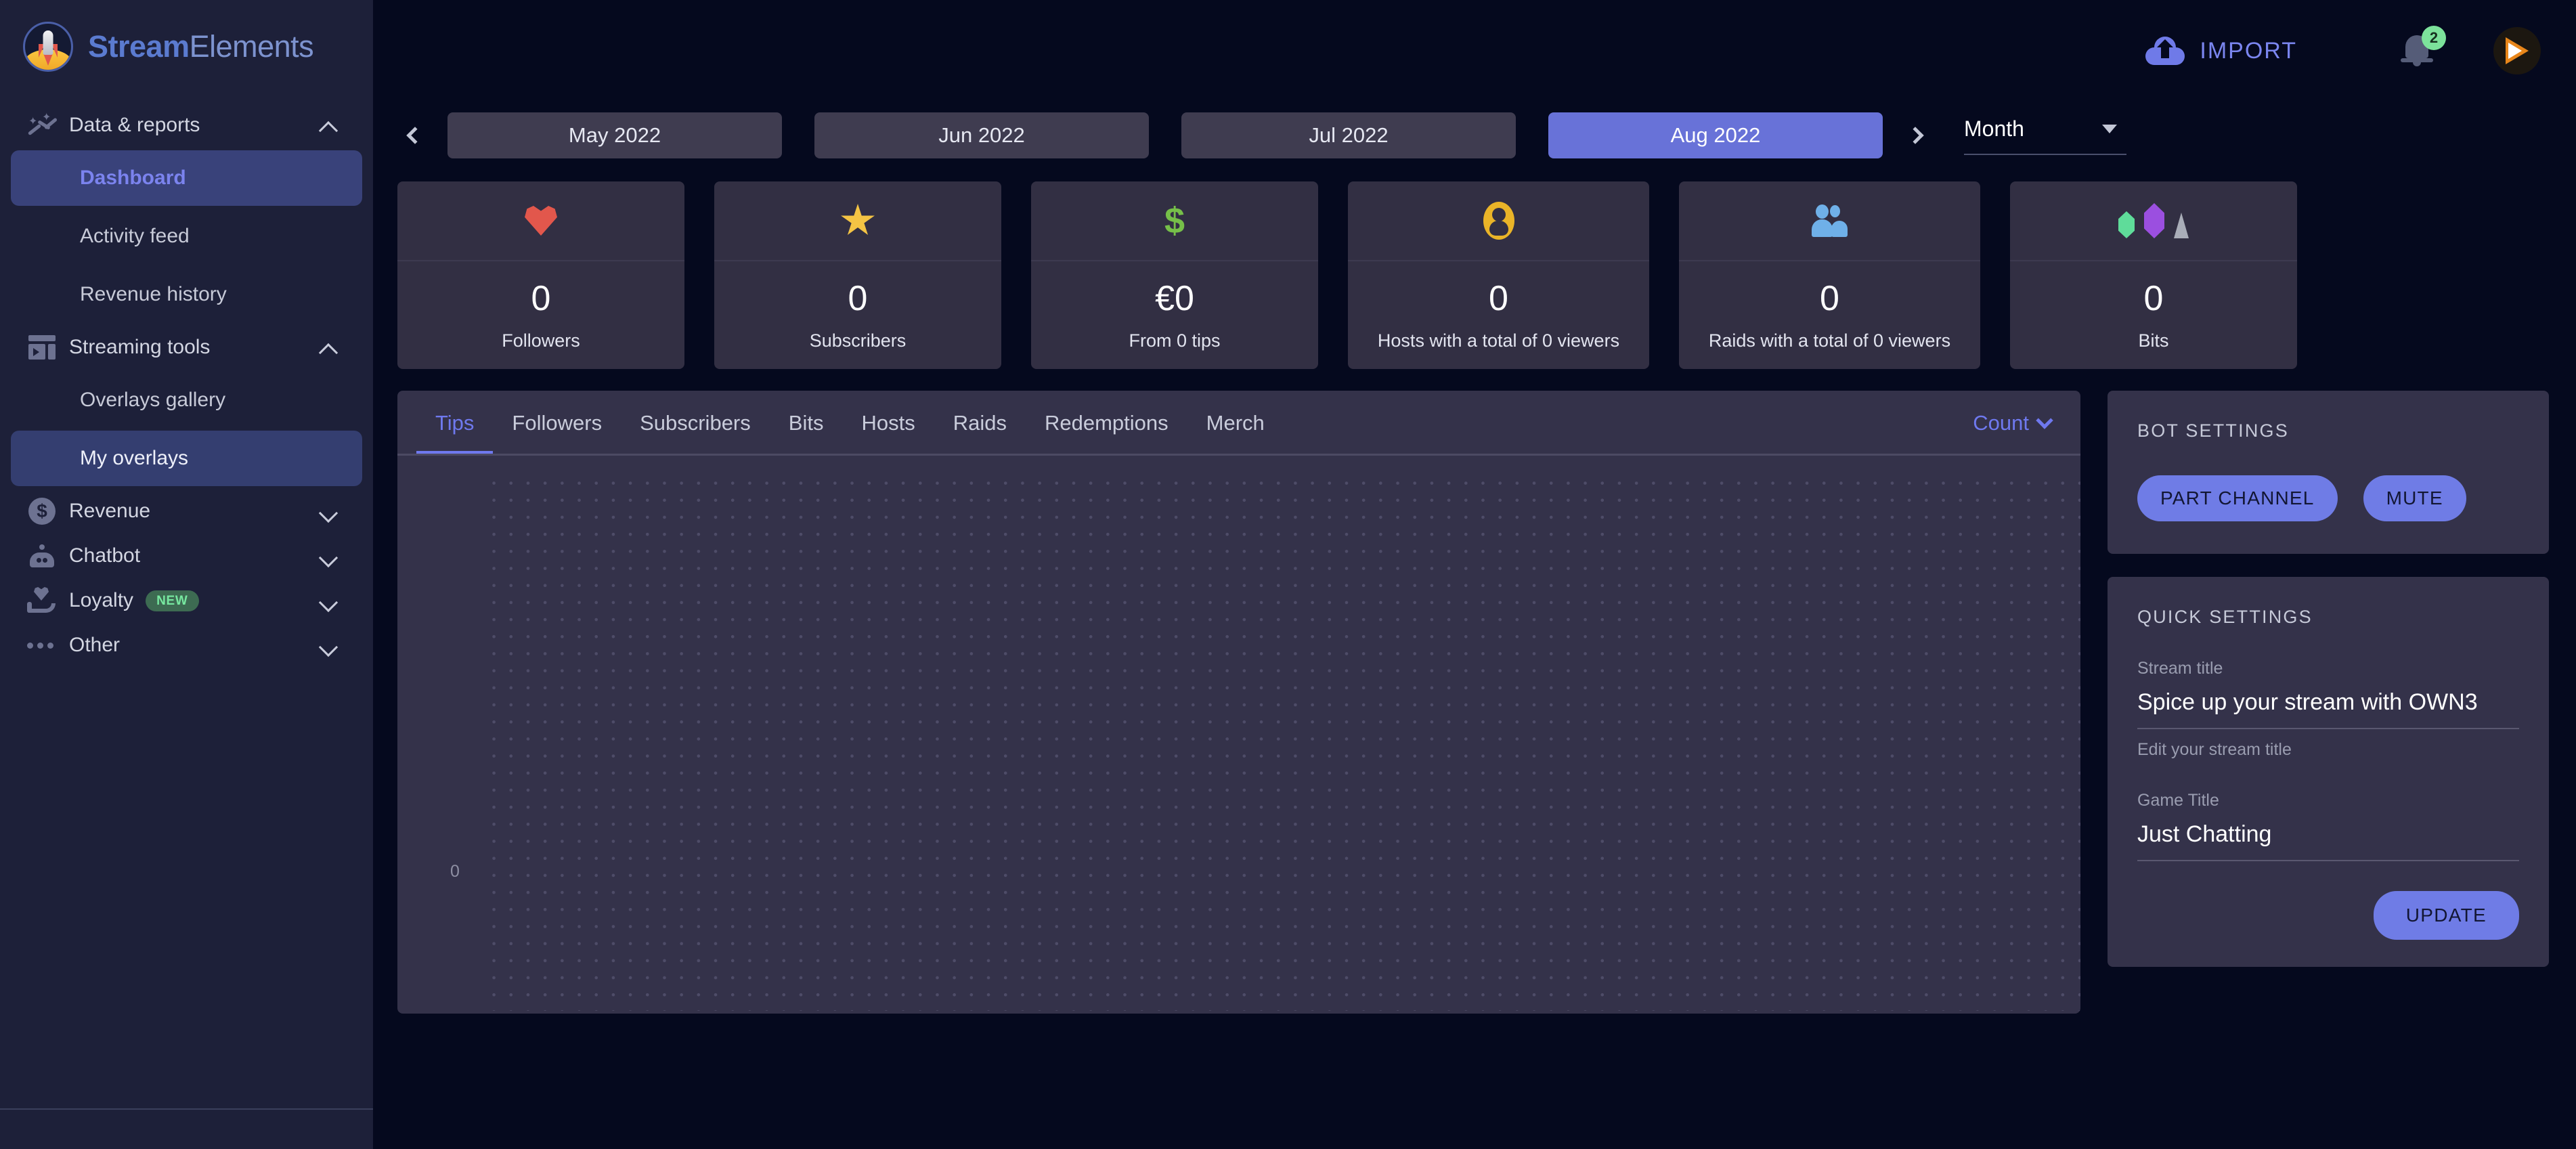 Image resolution: width=2576 pixels, height=1149 pixels. I want to click on bot-settings-actions: PART CHANNEL MUTE, so click(2328, 481).